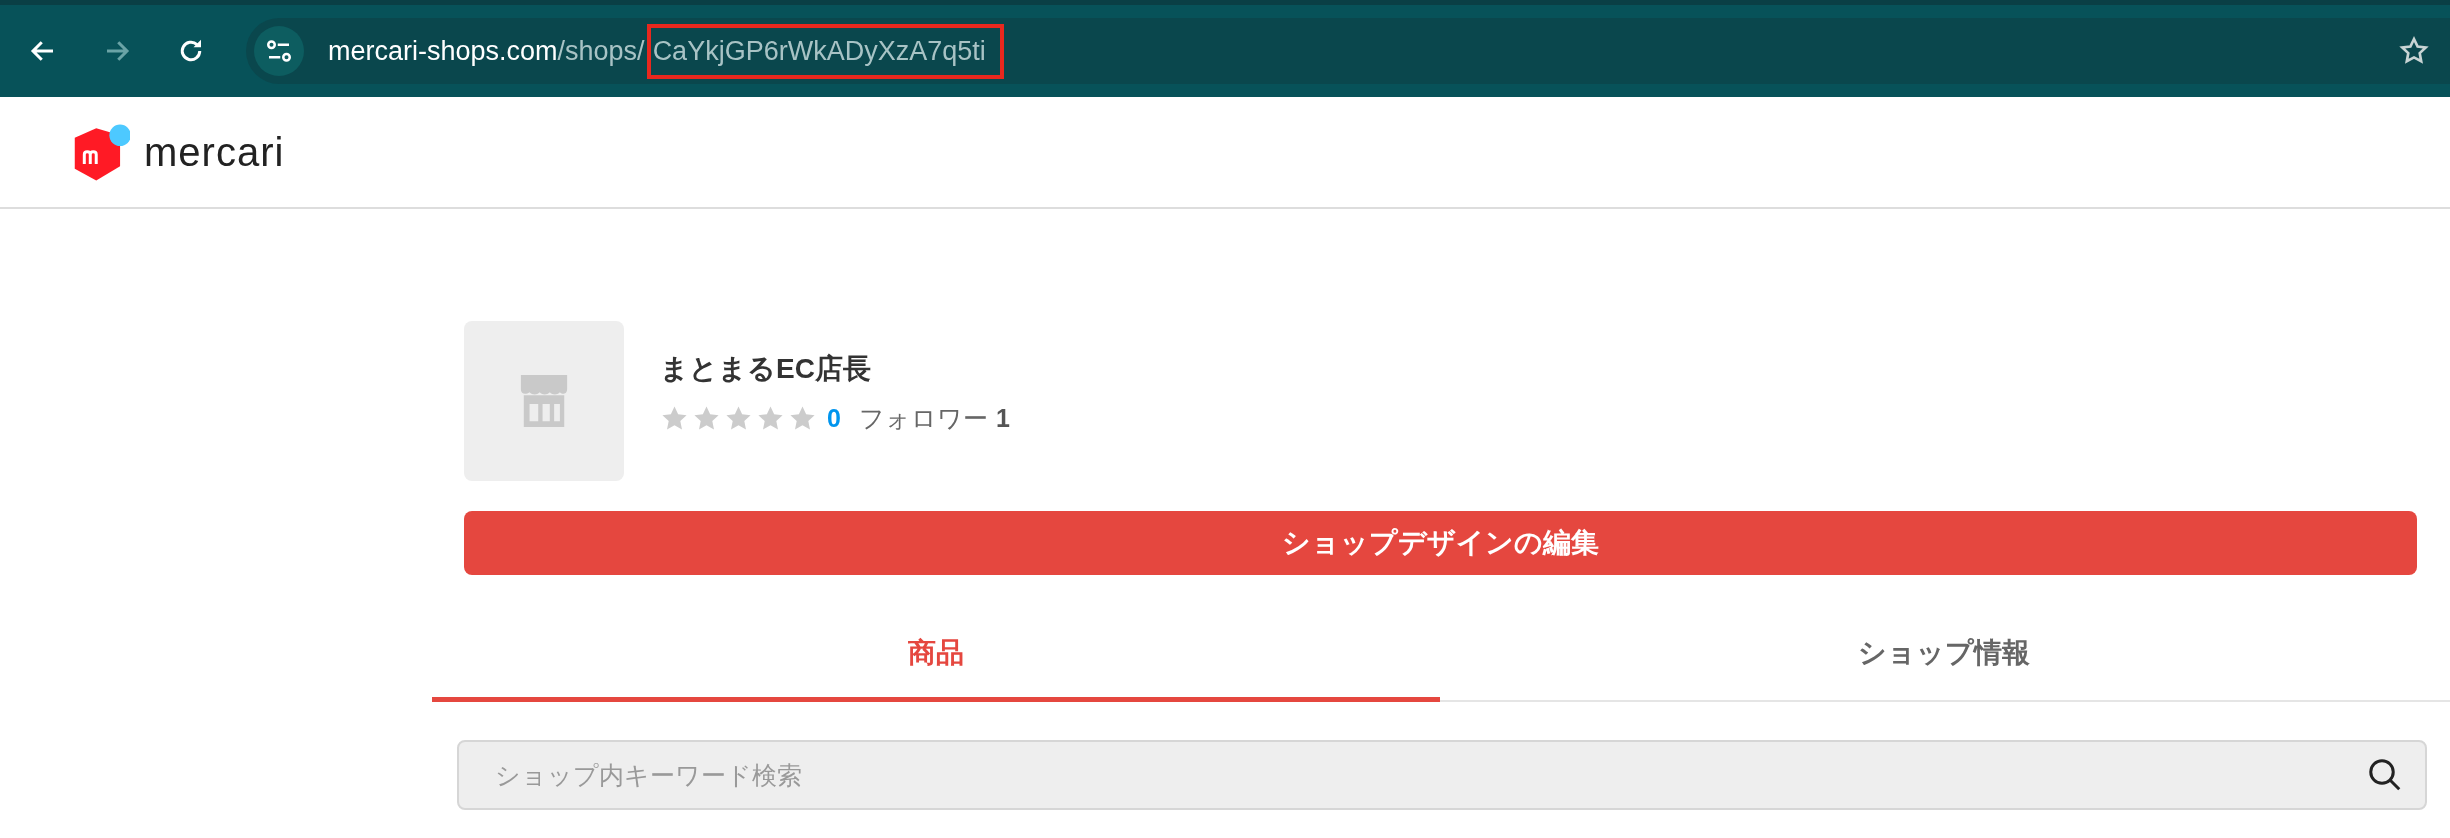 This screenshot has height=838, width=2450. I want to click on tab: ショップ情報, so click(1944, 655).